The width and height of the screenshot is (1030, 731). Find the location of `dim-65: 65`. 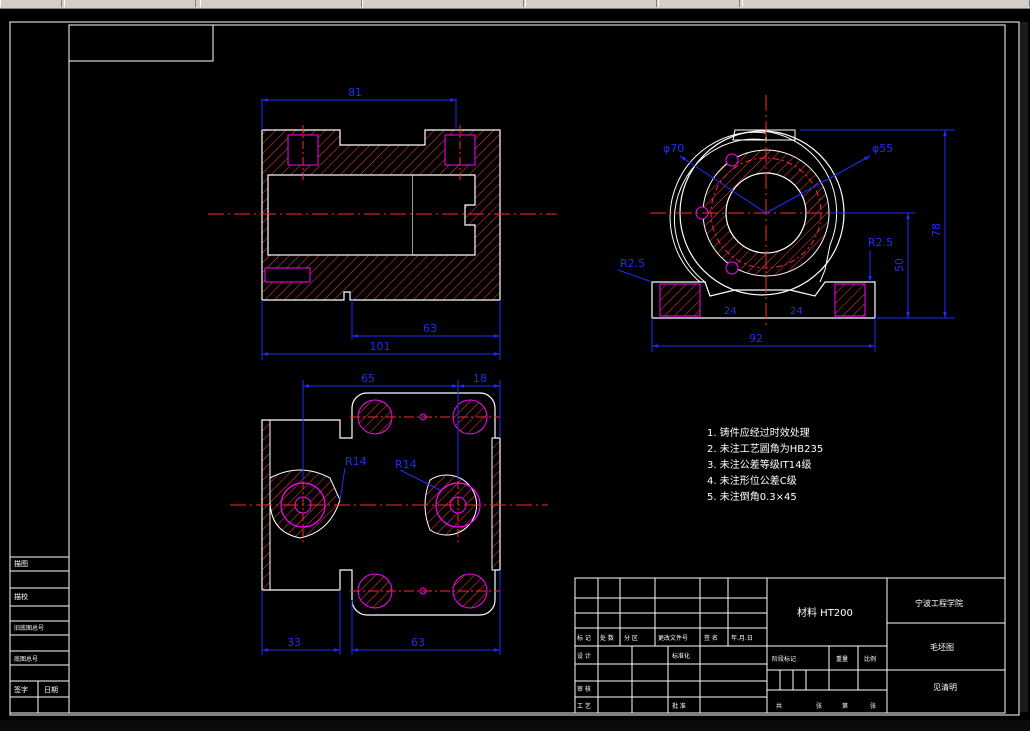

dim-65: 65 is located at coordinates (368, 378).